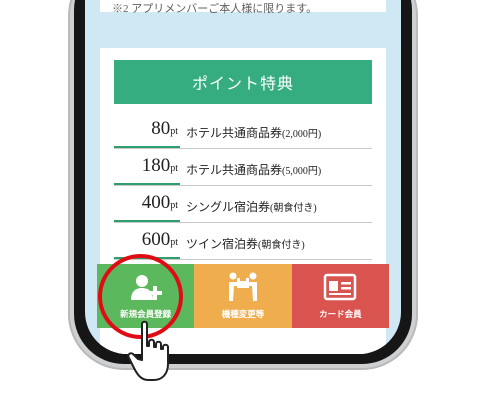  I want to click on bottom-nav: 新規会員登録 機種変更等 カード会員, so click(243, 296).